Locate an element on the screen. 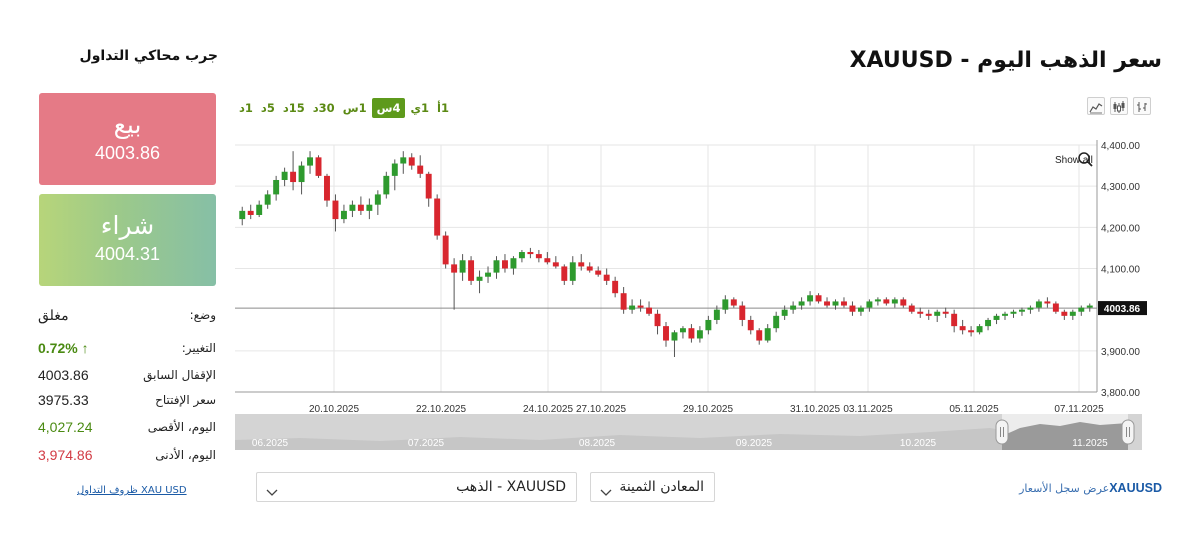 This screenshot has height=539, width=1200. y-tick-label: 3,900.00 is located at coordinates (1120, 352).